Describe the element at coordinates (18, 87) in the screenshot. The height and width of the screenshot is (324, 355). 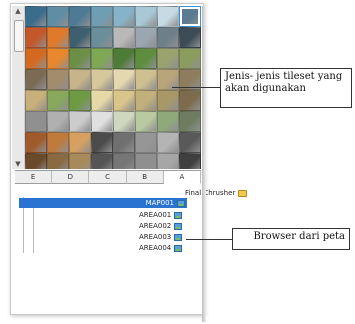
I see `tileset-scrollbar: ▲ ▼` at that location.